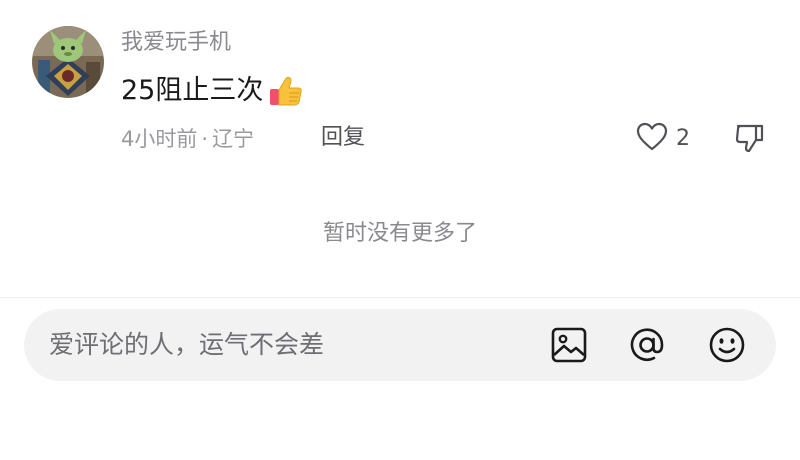  I want to click on comment-input-bar: 爱评论的人，运气不会差, so click(400, 345).